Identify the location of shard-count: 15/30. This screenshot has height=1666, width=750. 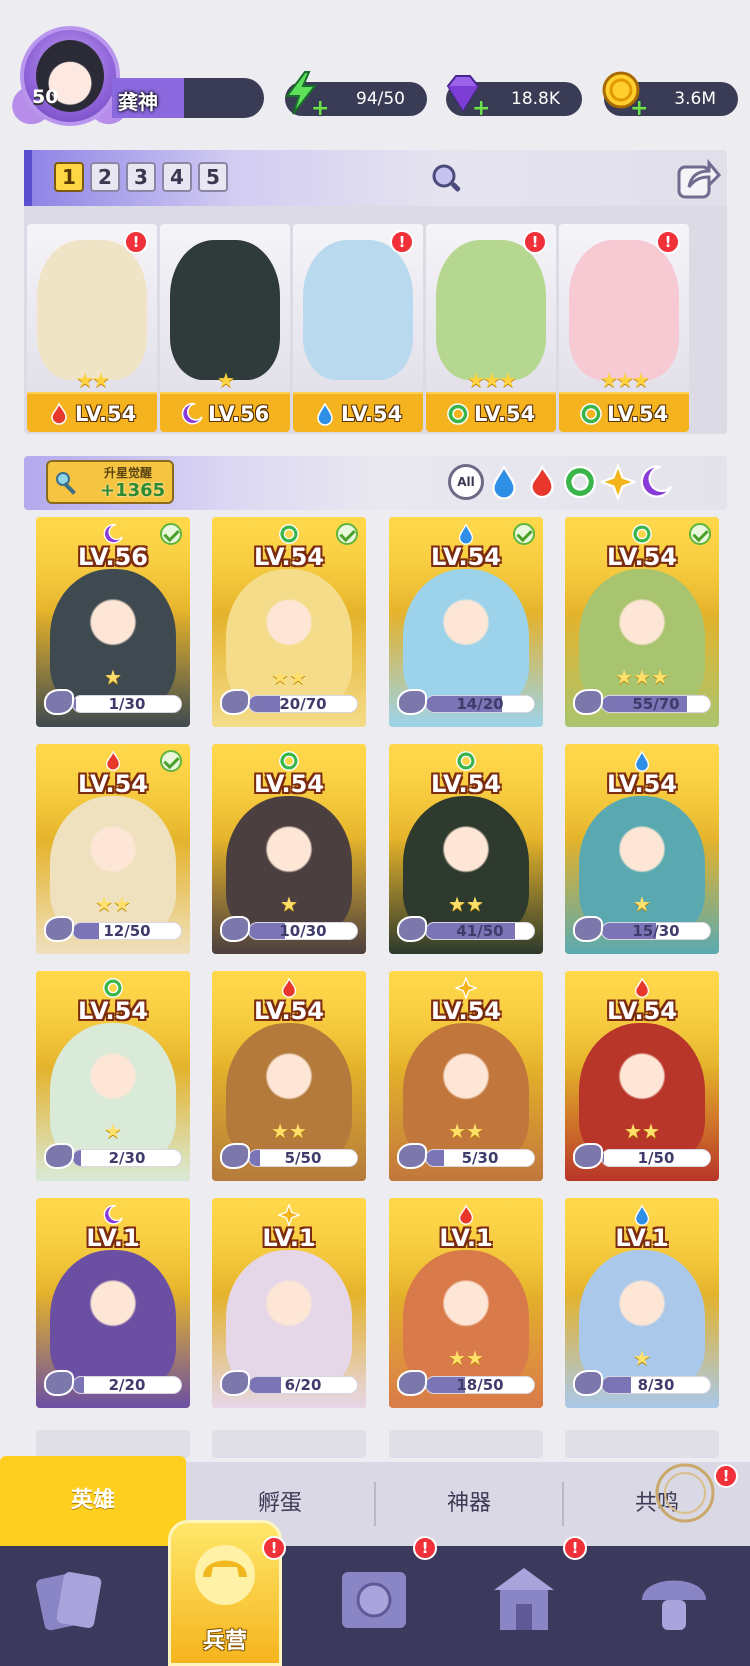
(656, 931).